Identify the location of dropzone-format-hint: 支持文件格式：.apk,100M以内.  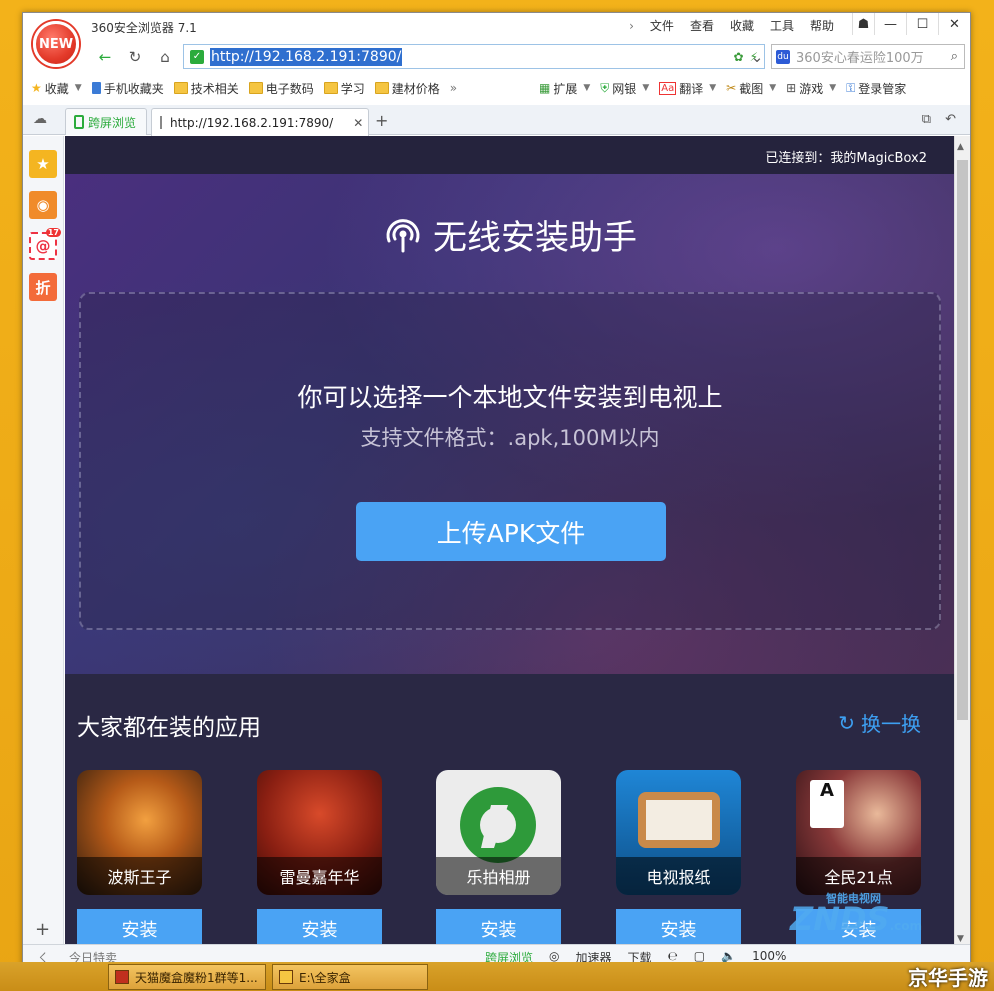
(510, 438).